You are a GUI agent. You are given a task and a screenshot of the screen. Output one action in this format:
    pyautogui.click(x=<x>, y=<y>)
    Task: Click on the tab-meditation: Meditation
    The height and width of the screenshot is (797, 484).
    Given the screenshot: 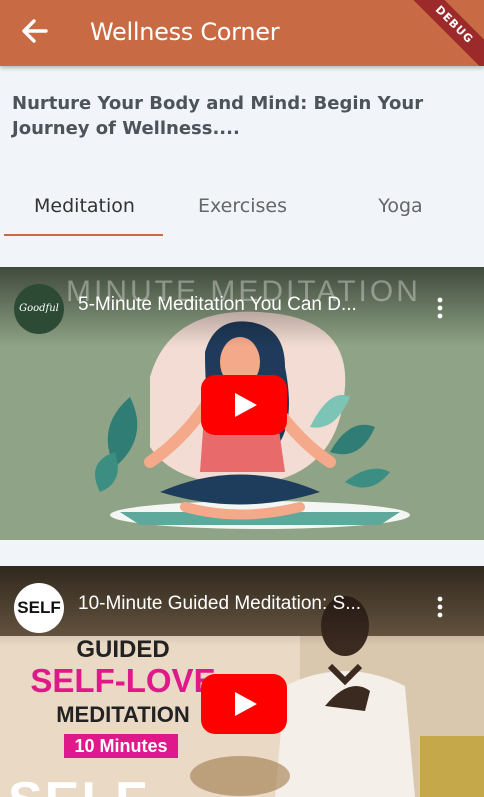 What is the action you would take?
    pyautogui.click(x=84, y=209)
    